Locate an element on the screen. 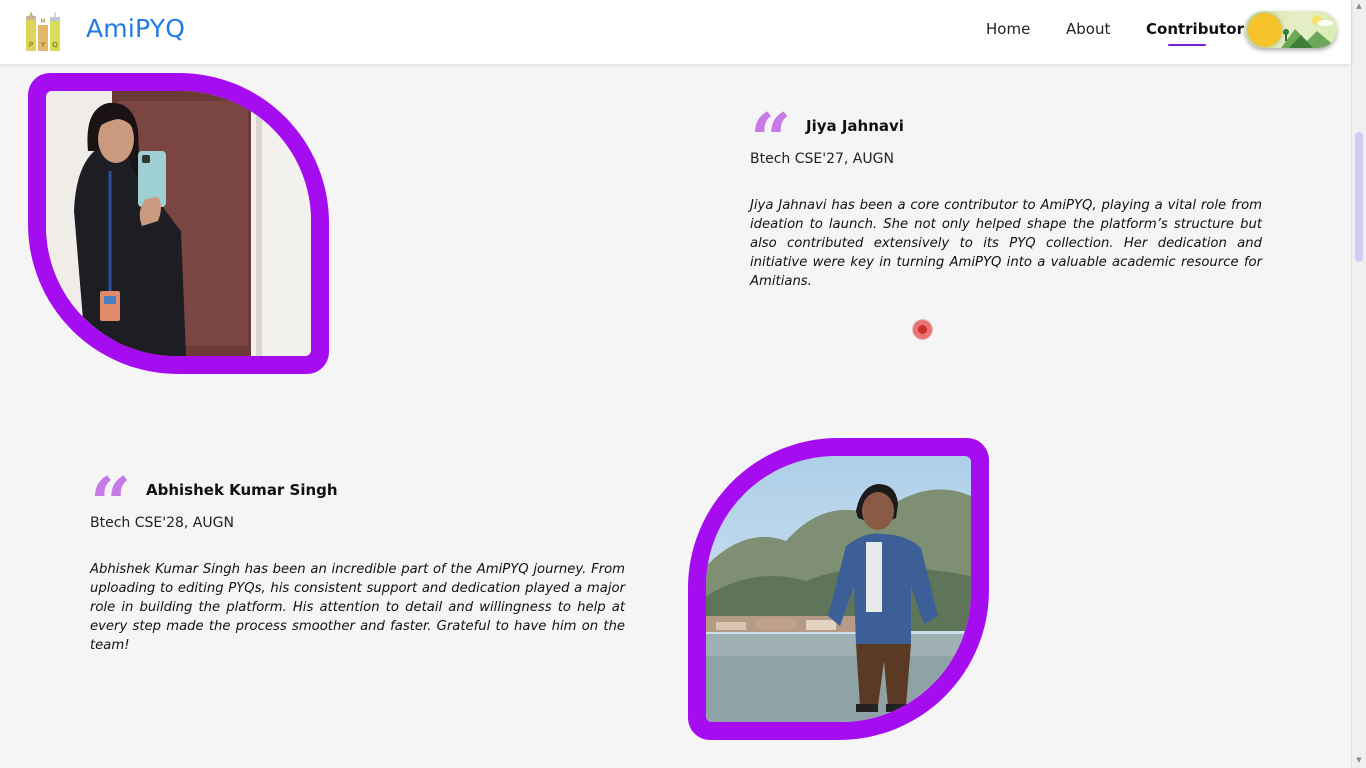  logo-letter-y: Y is located at coordinates (43, 45).